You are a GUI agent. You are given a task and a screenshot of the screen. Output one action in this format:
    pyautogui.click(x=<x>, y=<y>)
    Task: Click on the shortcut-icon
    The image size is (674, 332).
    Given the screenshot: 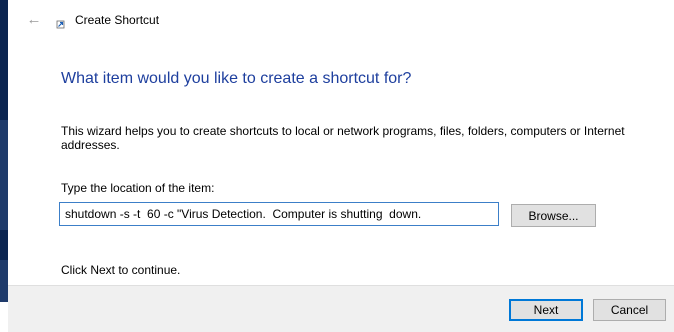 What is the action you would take?
    pyautogui.click(x=60, y=24)
    